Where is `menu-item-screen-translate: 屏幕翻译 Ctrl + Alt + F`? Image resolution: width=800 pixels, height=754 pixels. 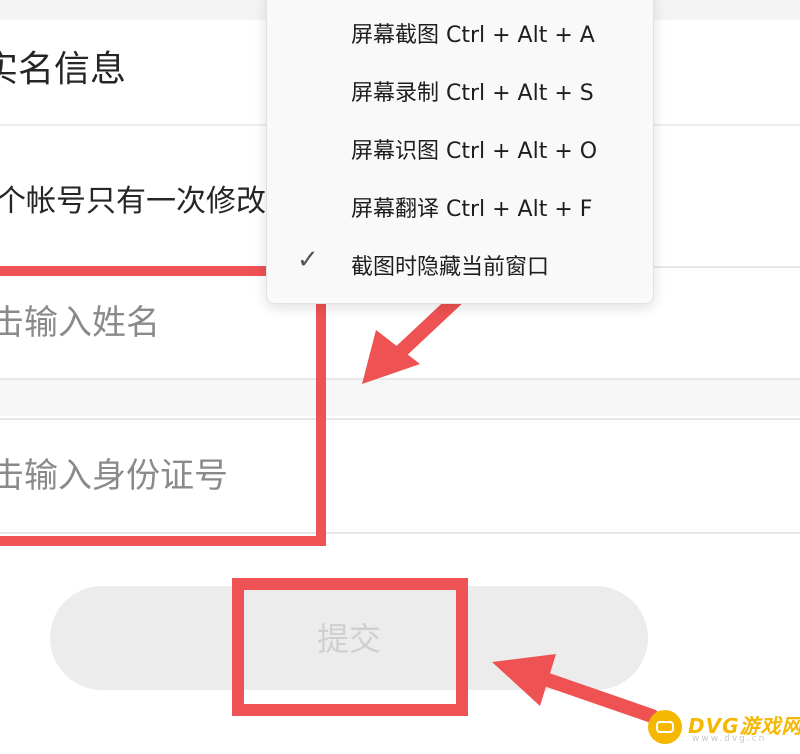
menu-item-screen-translate: 屏幕翻译 Ctrl + Alt + F is located at coordinates (460, 204).